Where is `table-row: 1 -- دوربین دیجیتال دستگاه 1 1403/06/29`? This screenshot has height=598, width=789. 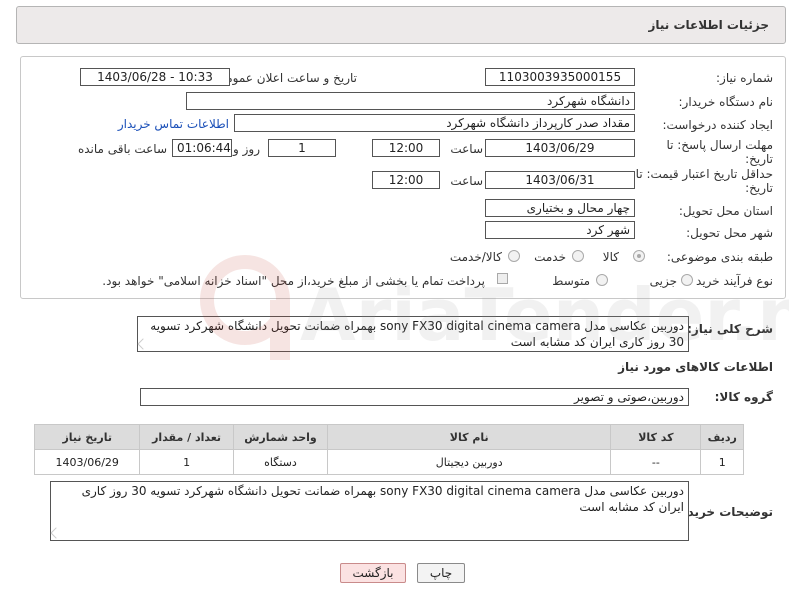
table-row: 1 -- دوربین دیجیتال دستگاه 1 1403/06/29 is located at coordinates (388, 462).